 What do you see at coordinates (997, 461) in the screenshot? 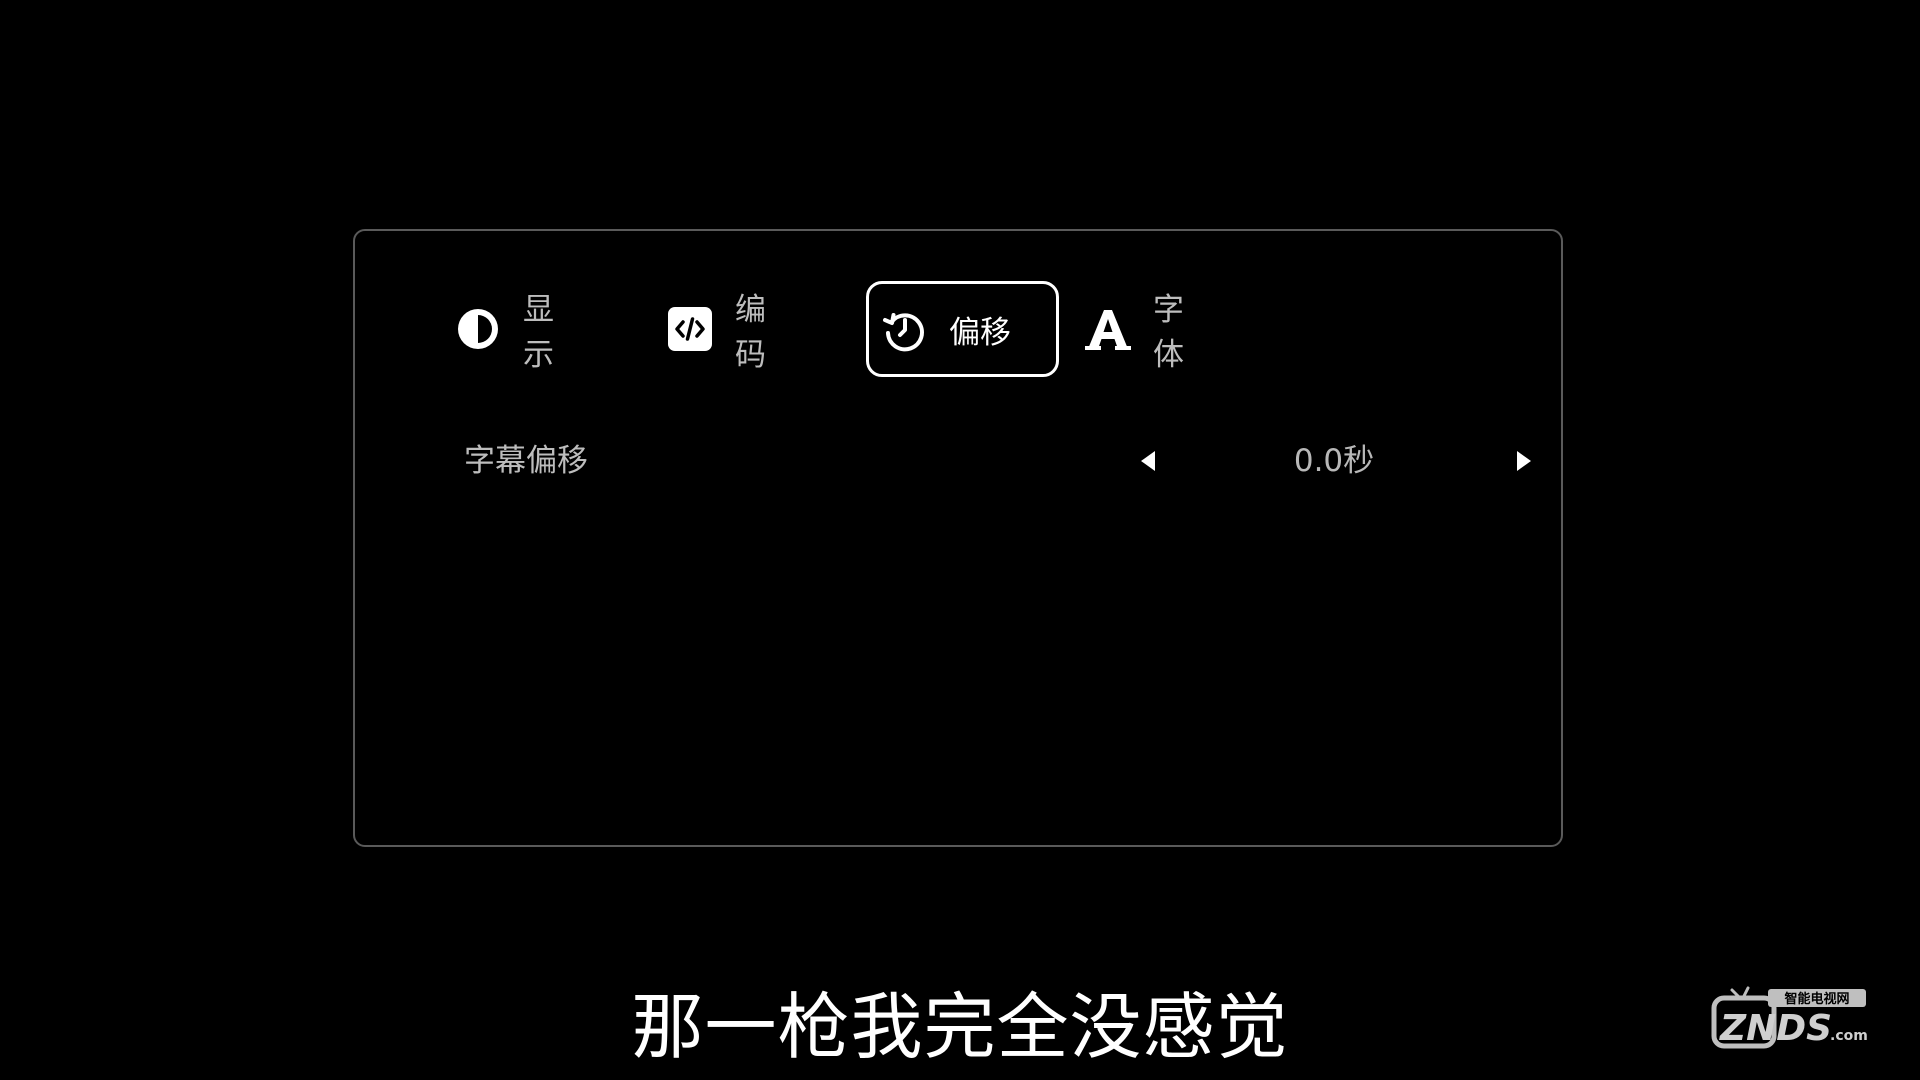
I see `subtitle-offset-row: 字幕偏移 0.0秒` at bounding box center [997, 461].